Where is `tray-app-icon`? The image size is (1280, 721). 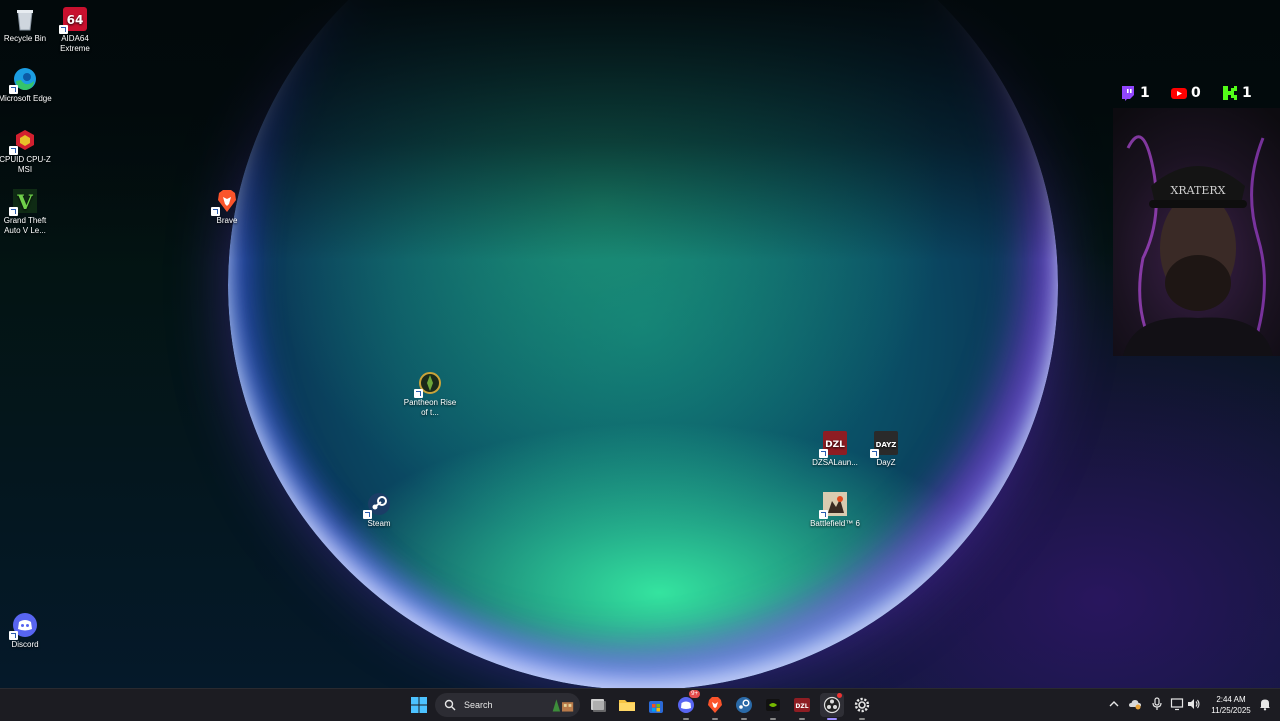 tray-app-icon is located at coordinates (1135, 704).